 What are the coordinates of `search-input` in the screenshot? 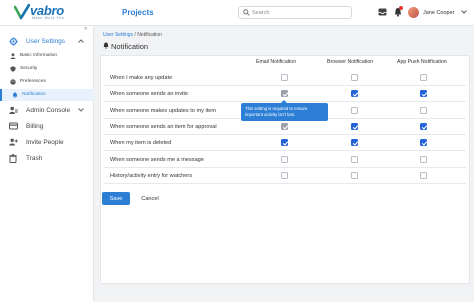 It's located at (300, 12).